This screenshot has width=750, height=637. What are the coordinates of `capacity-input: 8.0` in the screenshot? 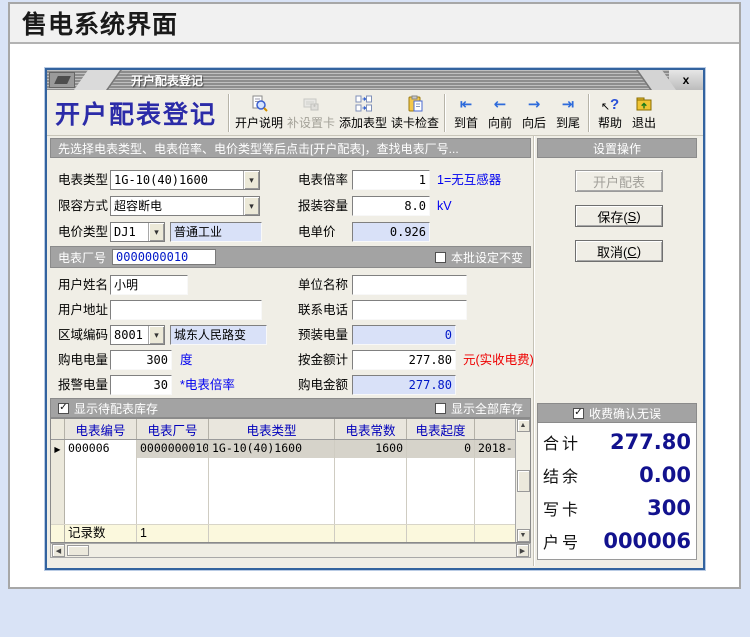 It's located at (391, 206).